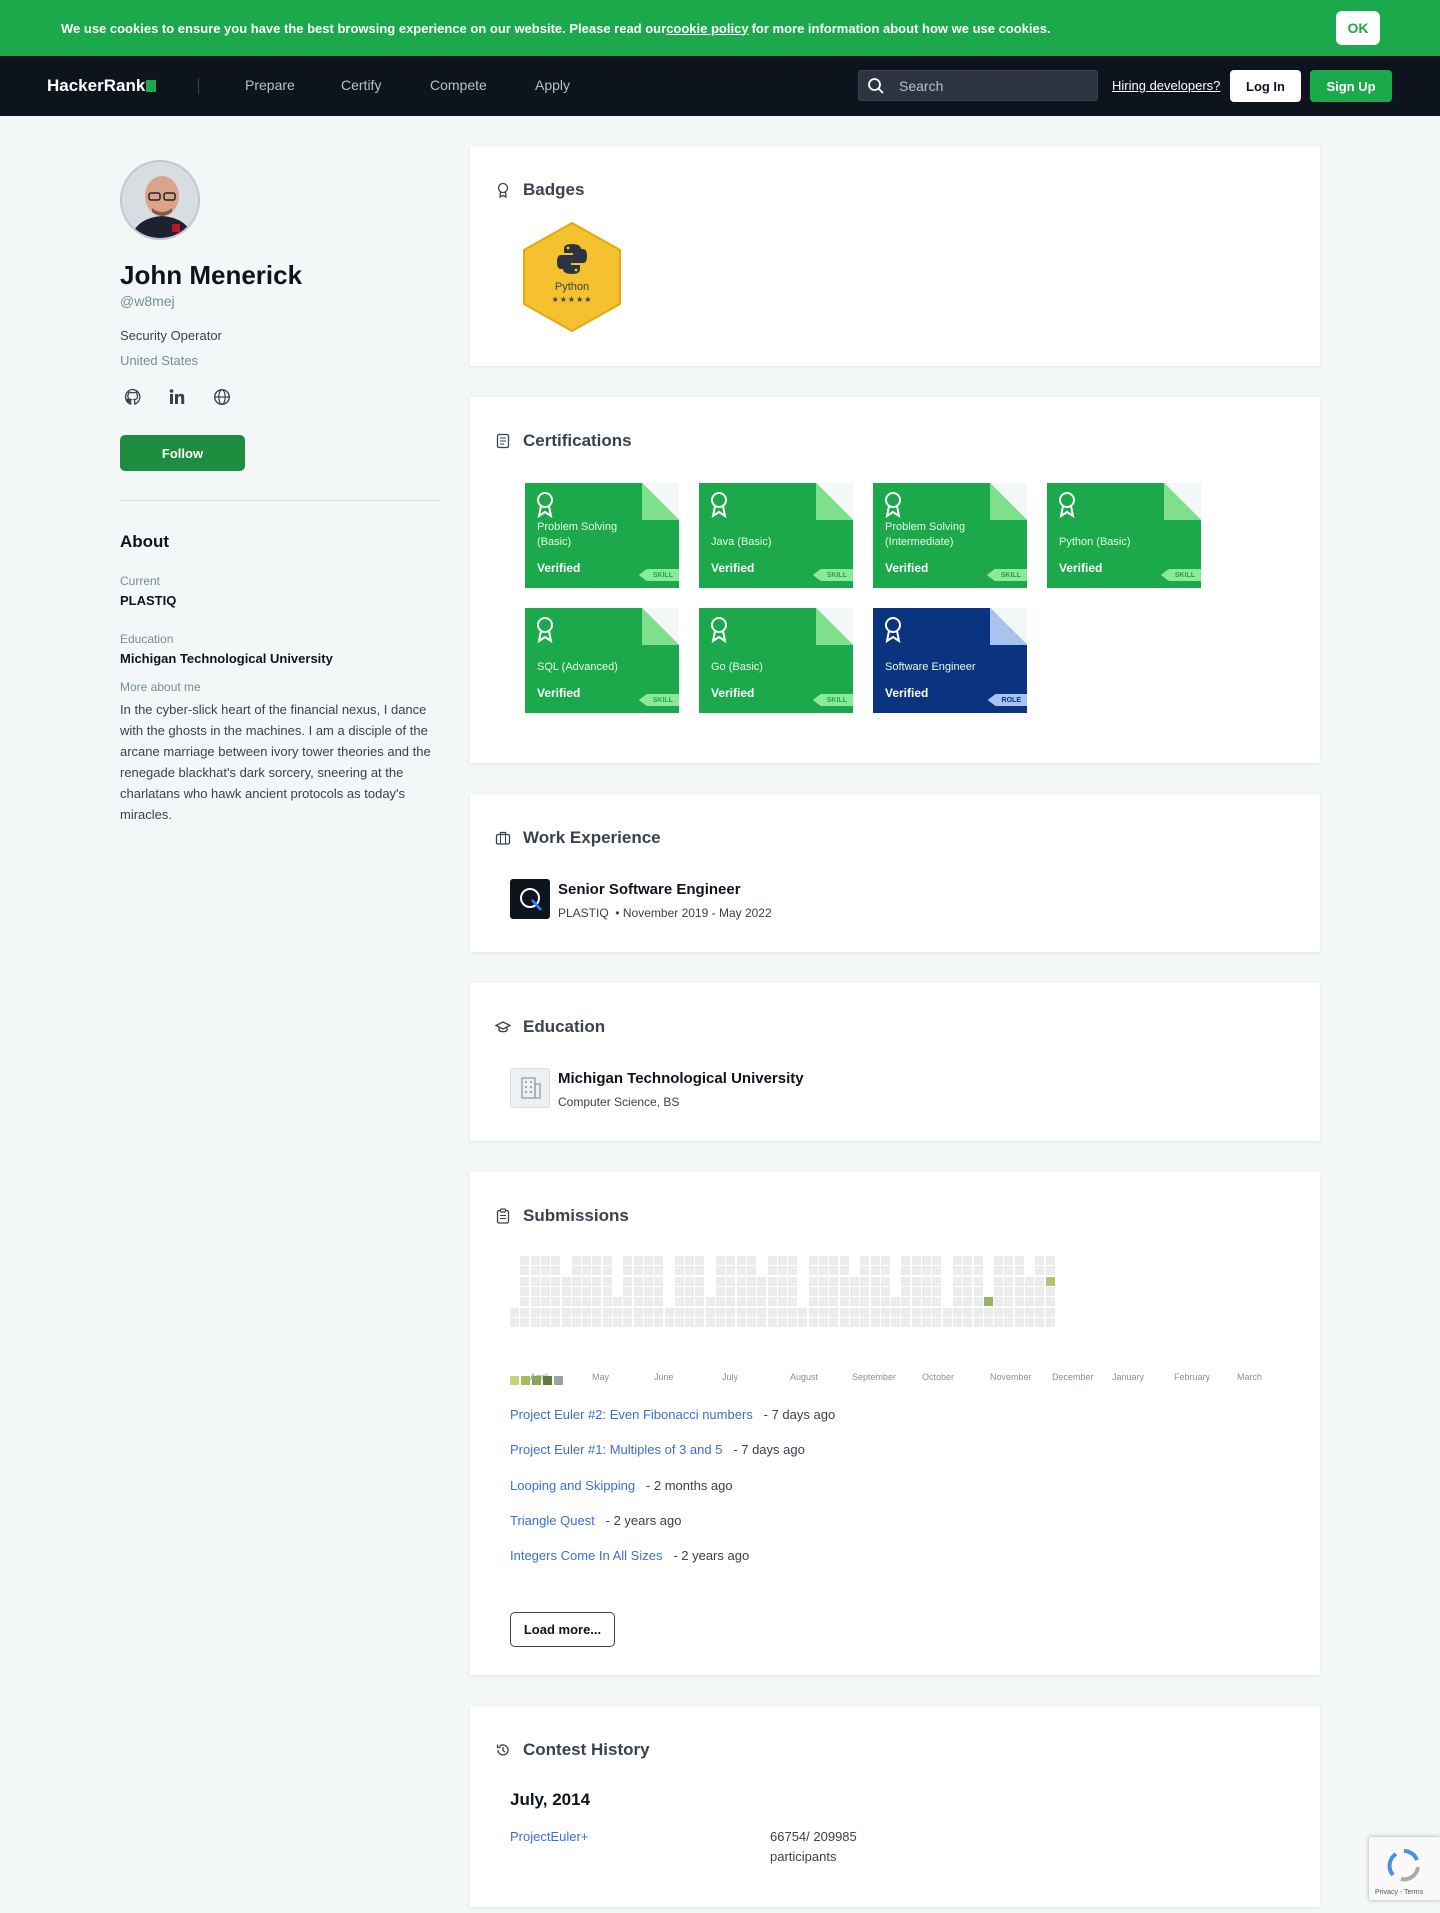  Describe the element at coordinates (1265, 86) in the screenshot. I see `login-button: Log In` at that location.